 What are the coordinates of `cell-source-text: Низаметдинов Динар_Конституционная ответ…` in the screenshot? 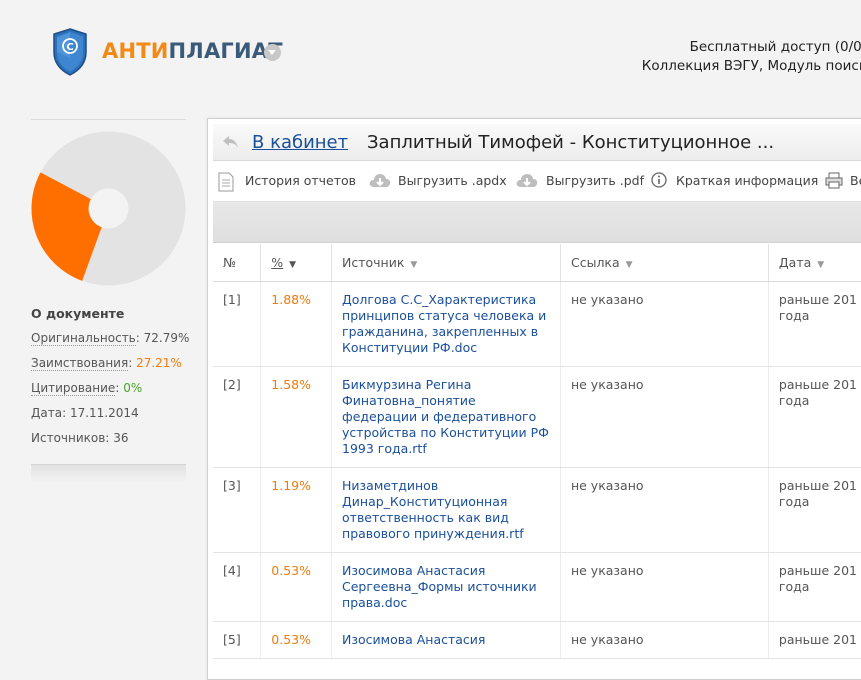 It's located at (433, 509).